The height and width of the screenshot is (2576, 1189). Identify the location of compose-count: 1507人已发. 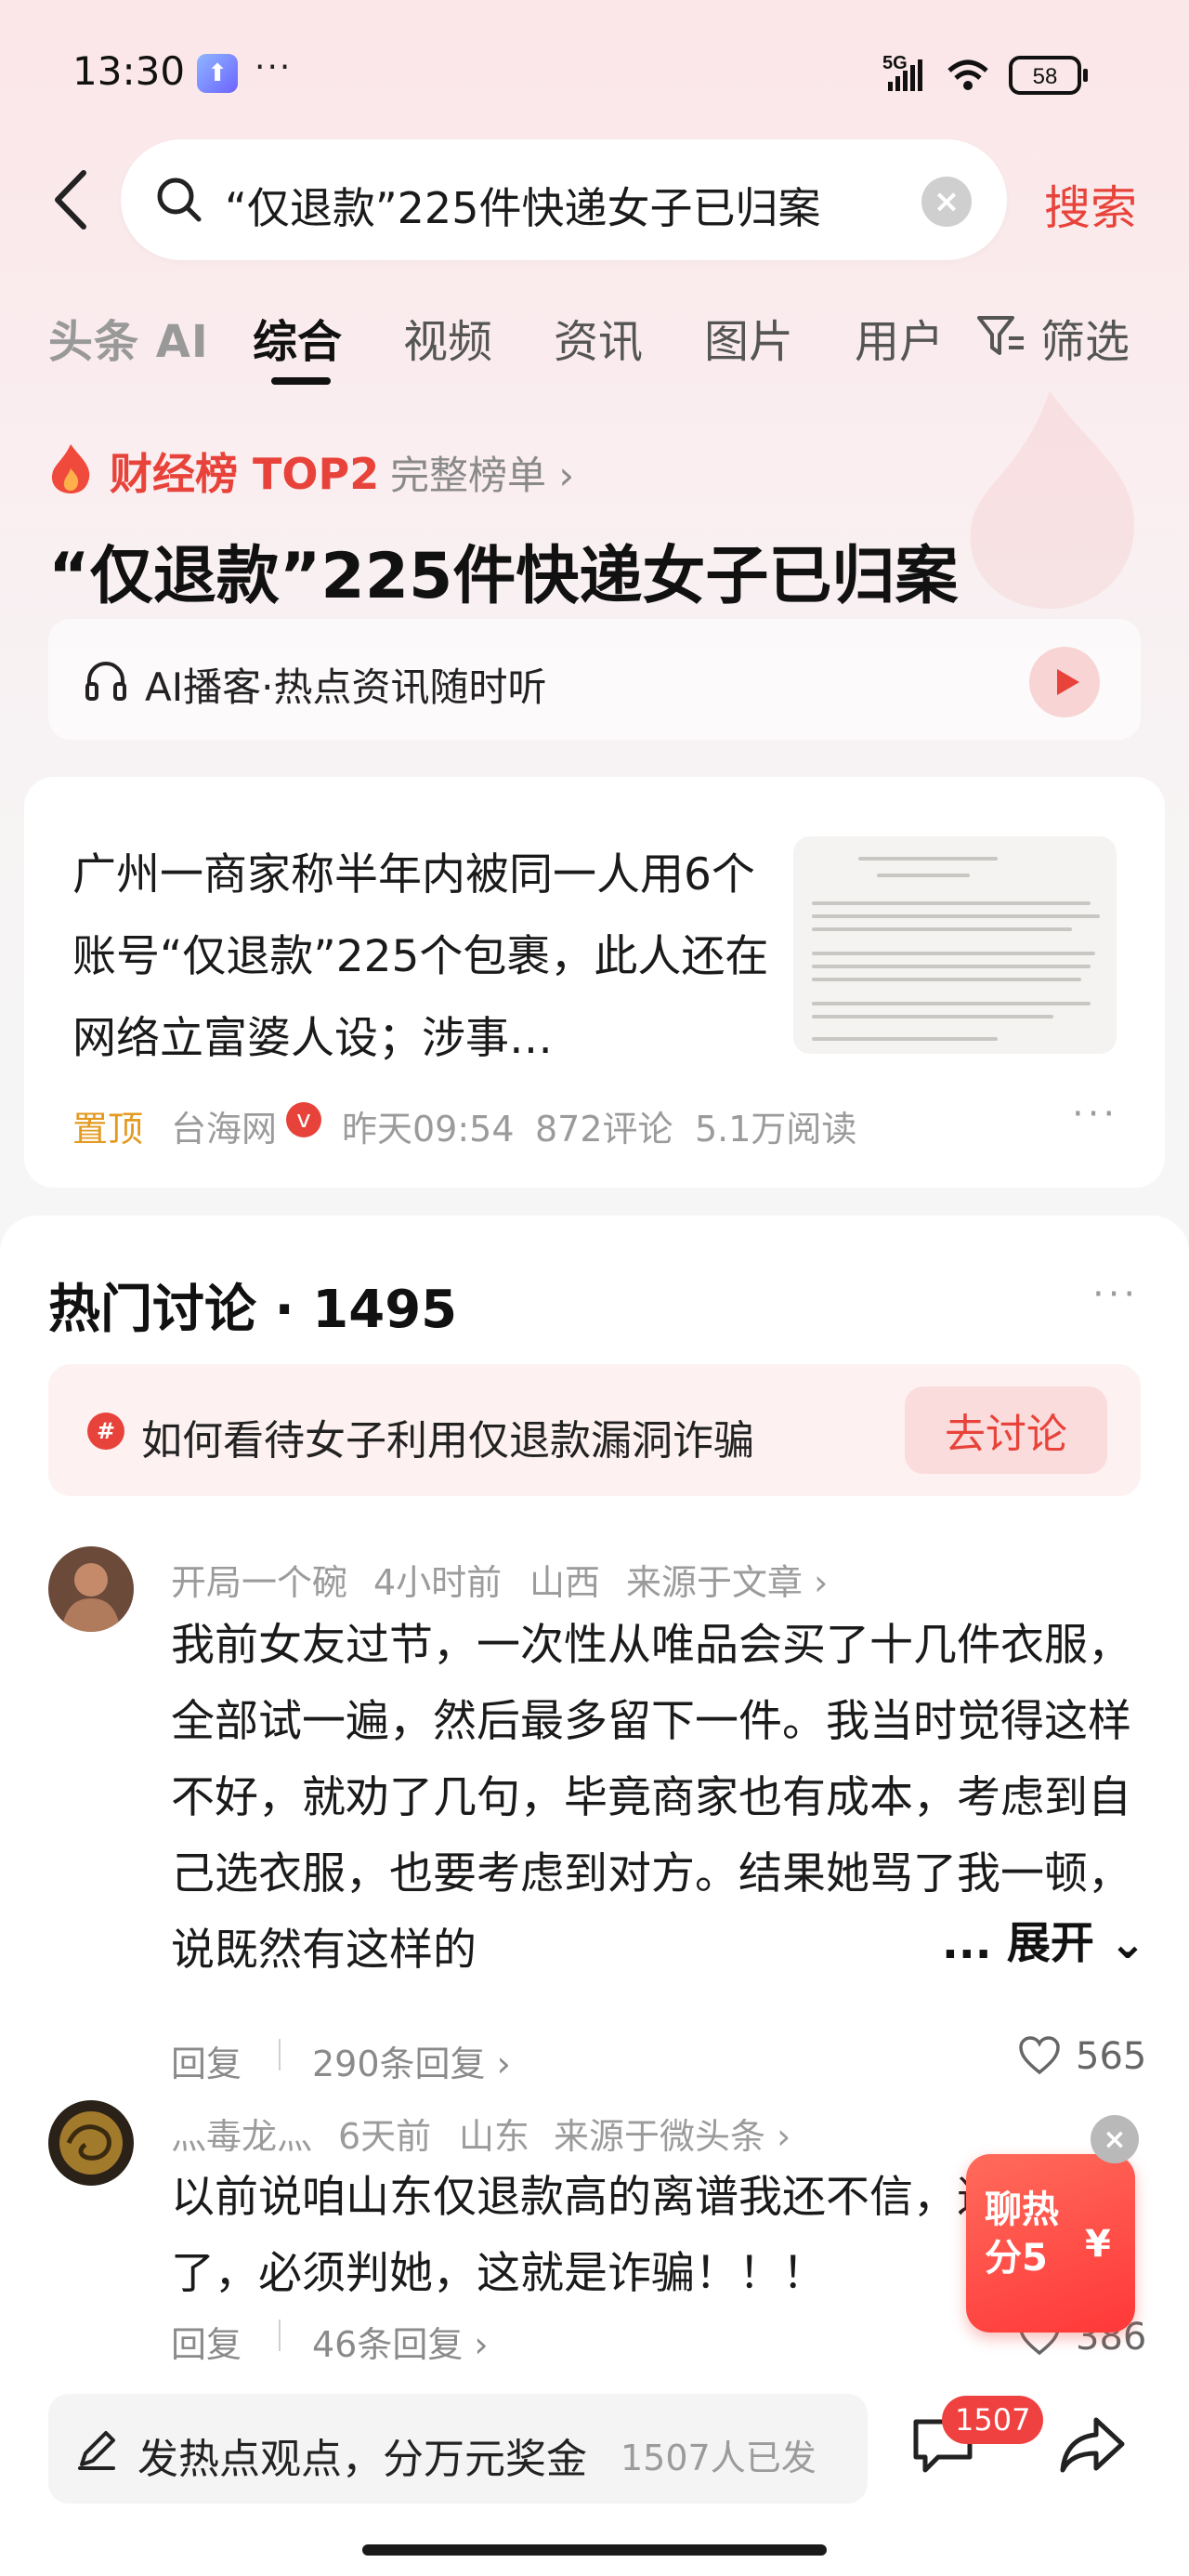
(719, 2458).